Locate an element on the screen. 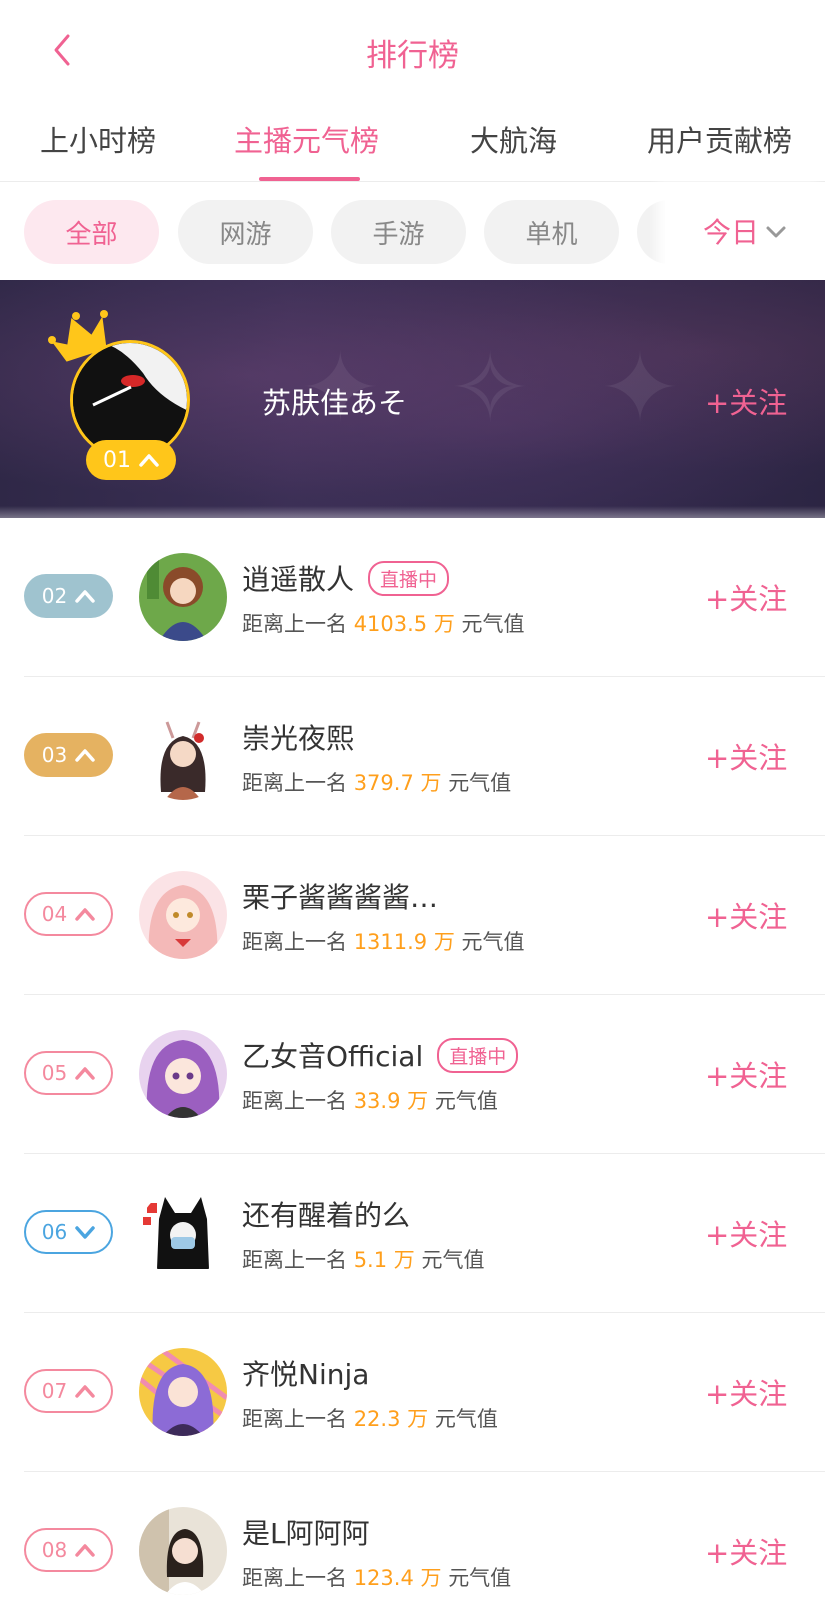 The width and height of the screenshot is (825, 1619). name-line: 崇光夜熙 is located at coordinates (298, 737).